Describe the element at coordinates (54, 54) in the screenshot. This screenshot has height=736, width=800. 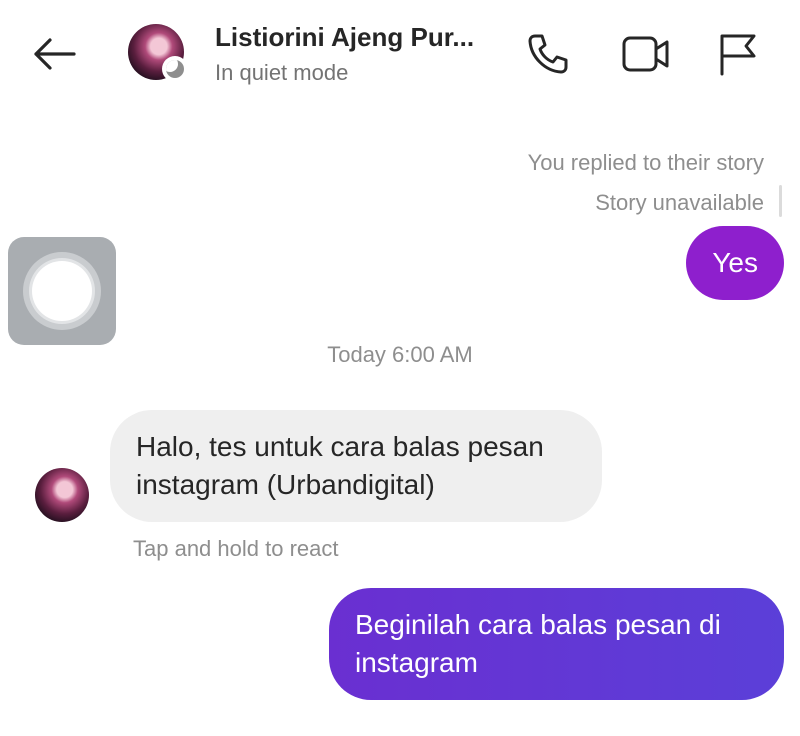
I see `back-arrow-icon` at that location.